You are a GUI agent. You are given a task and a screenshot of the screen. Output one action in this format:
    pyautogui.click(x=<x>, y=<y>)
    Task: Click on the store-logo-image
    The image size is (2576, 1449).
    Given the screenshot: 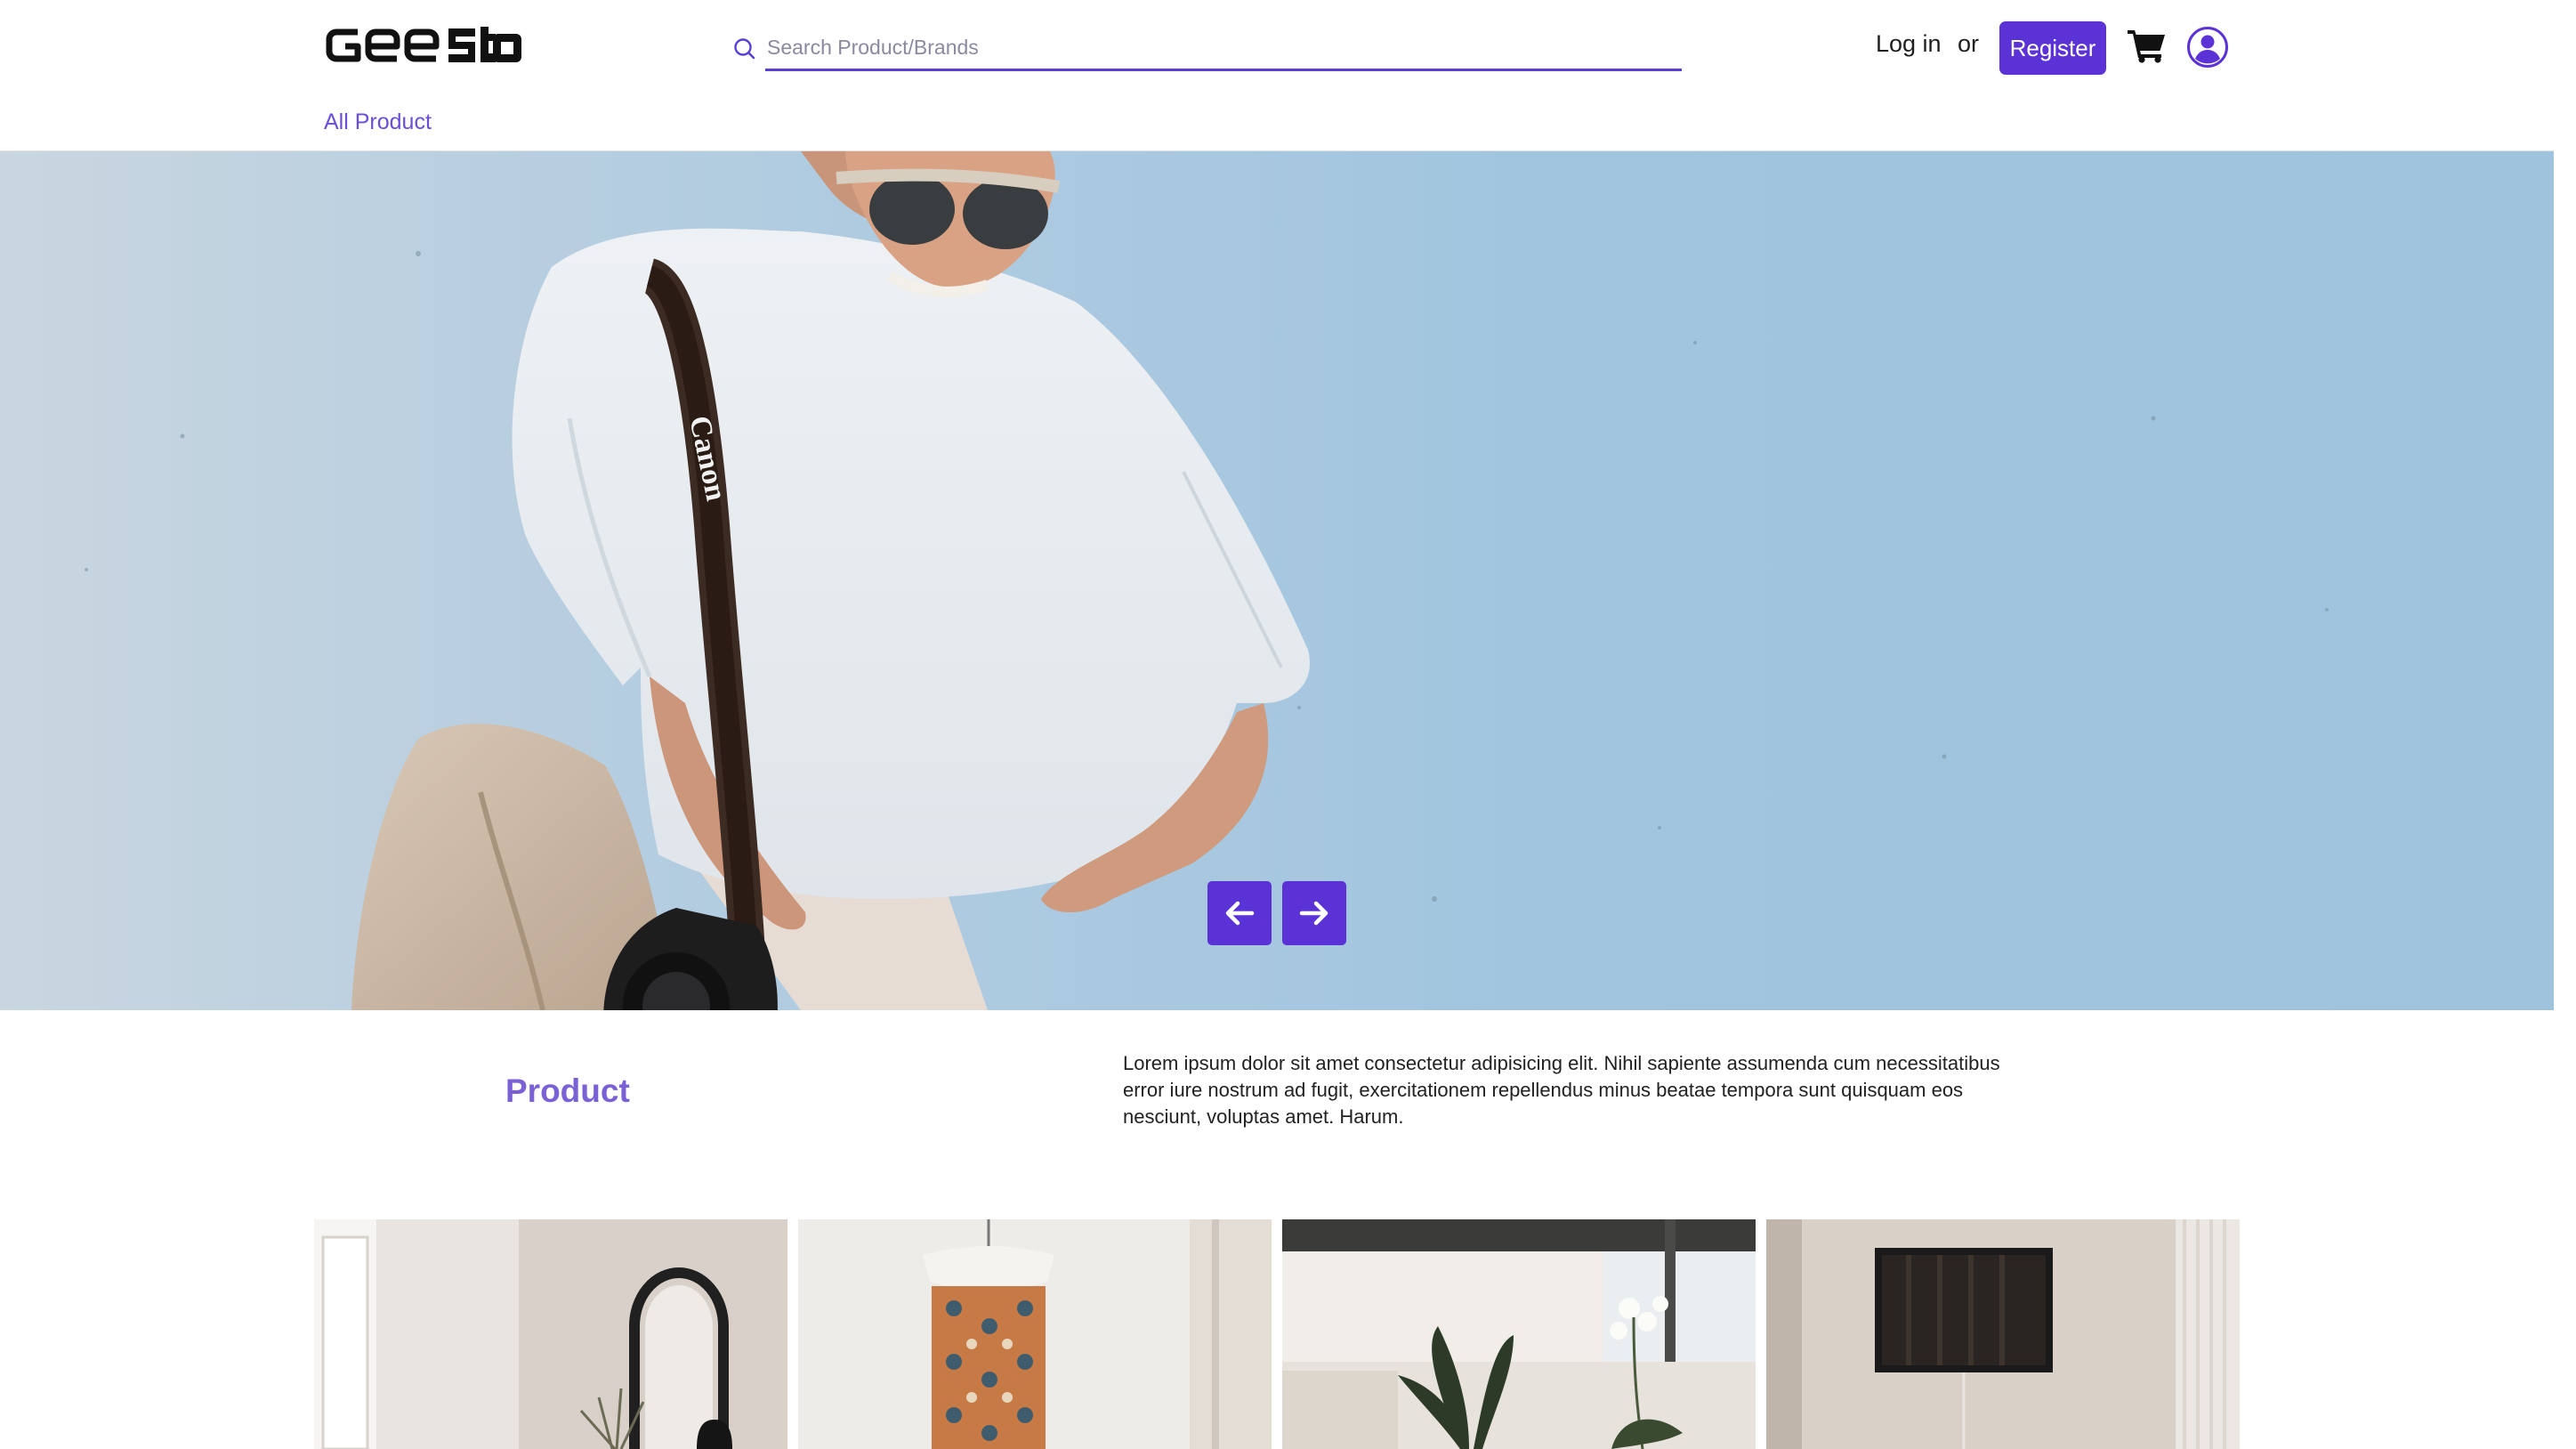 What is the action you would take?
    pyautogui.click(x=423, y=45)
    